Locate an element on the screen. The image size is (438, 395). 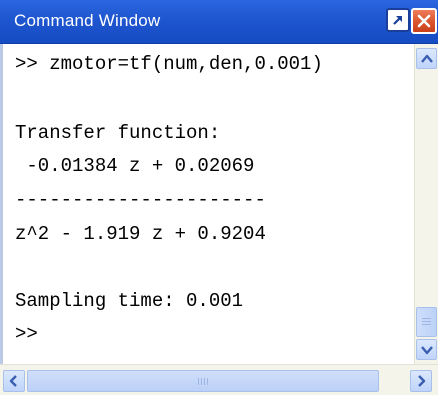
triangle-left-icon is located at coordinates (13, 381).